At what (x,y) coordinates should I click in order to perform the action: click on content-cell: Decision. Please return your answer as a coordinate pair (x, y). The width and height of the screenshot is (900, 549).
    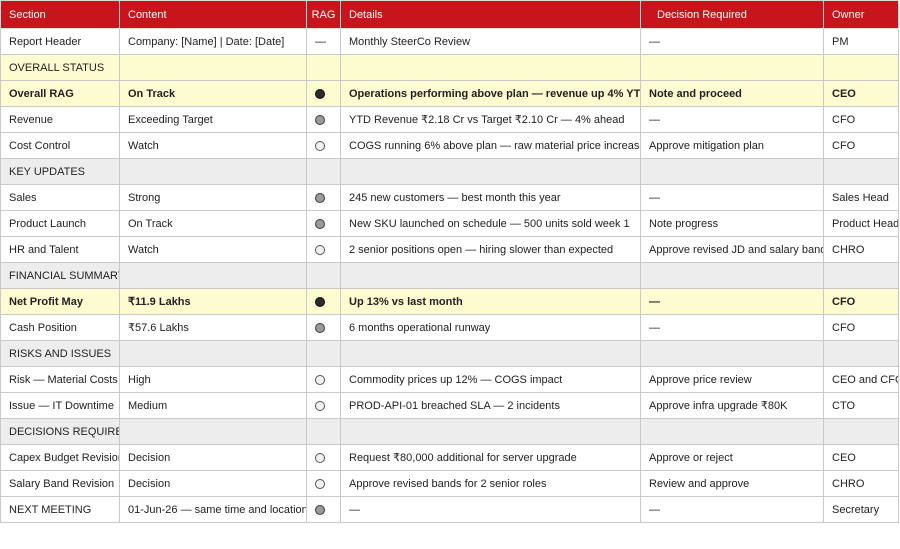
    Looking at the image, I should click on (213, 457).